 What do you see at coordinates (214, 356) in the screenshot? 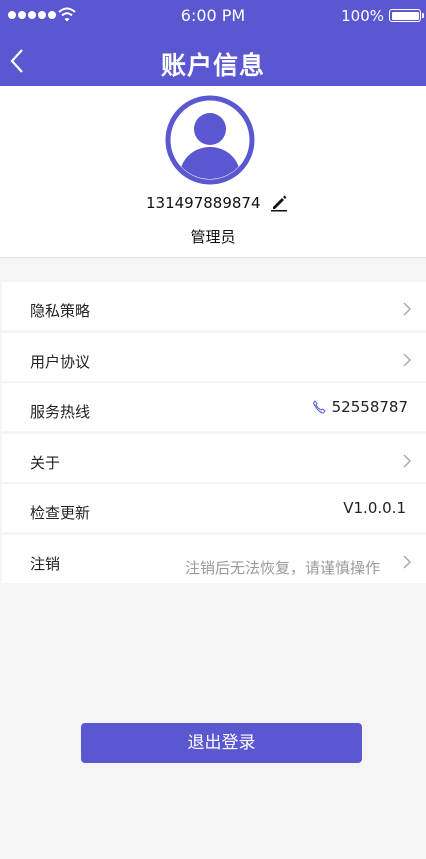
I see `menu-item-user-agreement: 用户协议` at bounding box center [214, 356].